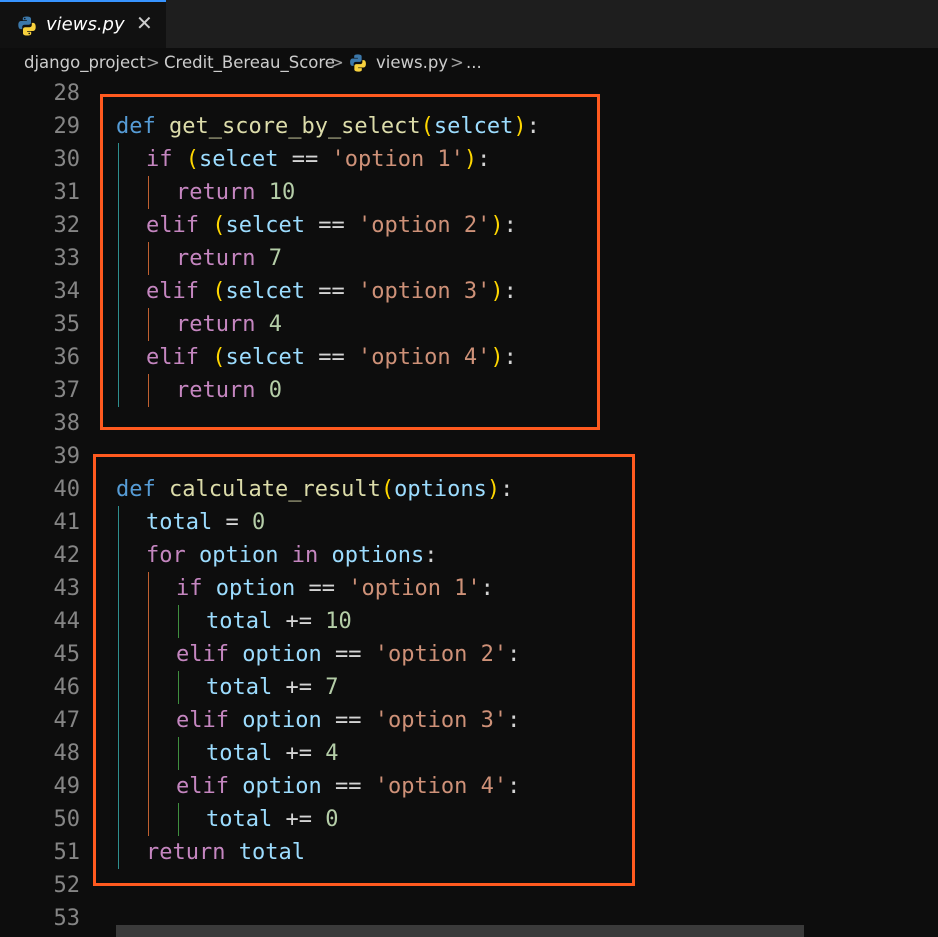 This screenshot has width=938, height=937. Describe the element at coordinates (460, 931) in the screenshot. I see `horizontal-scrollbar` at that location.